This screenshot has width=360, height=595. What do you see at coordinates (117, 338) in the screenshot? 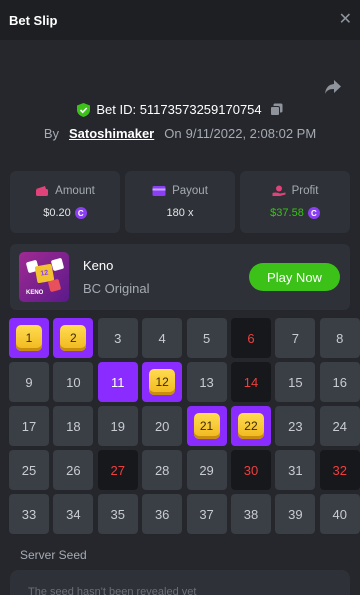
I see `keno-cell: 3` at bounding box center [117, 338].